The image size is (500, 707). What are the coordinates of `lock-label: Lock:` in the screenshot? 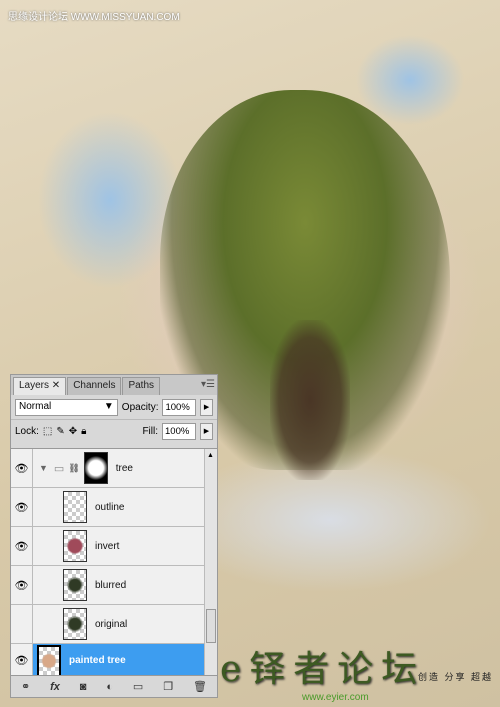 It's located at (27, 431).